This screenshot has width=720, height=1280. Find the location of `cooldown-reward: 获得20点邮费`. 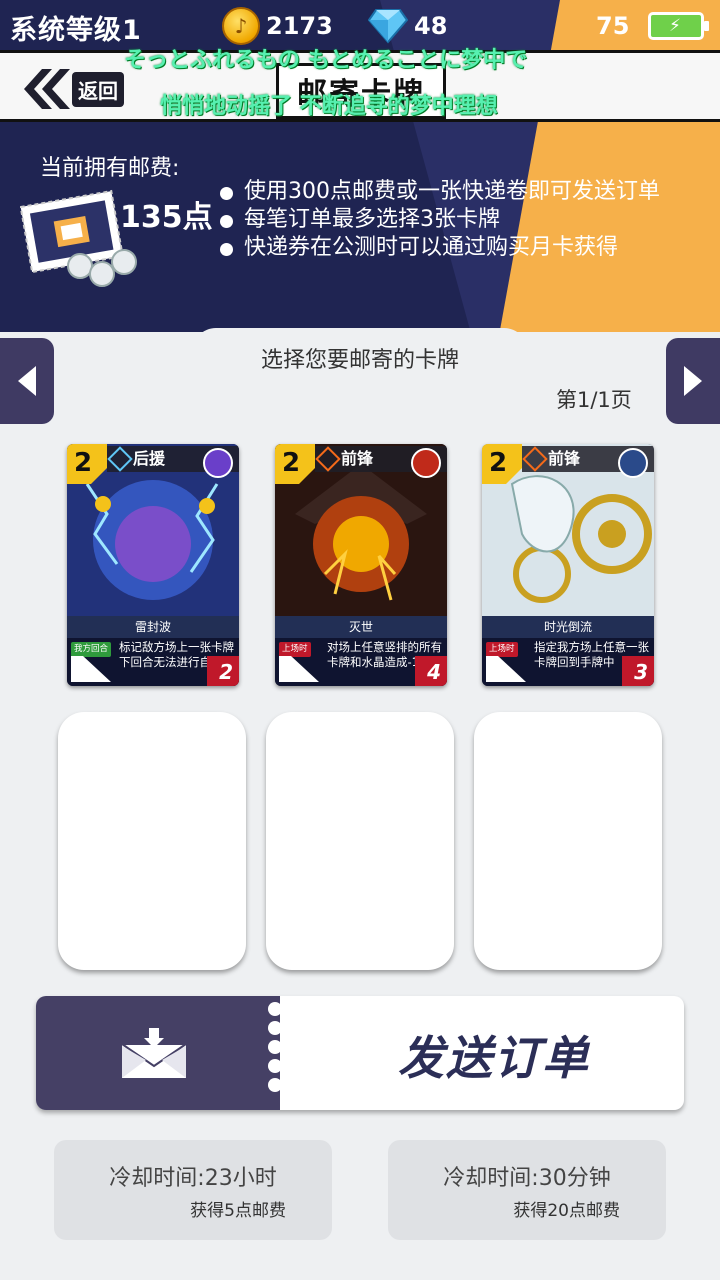

cooldown-reward: 获得20点邮费 is located at coordinates (566, 1211).